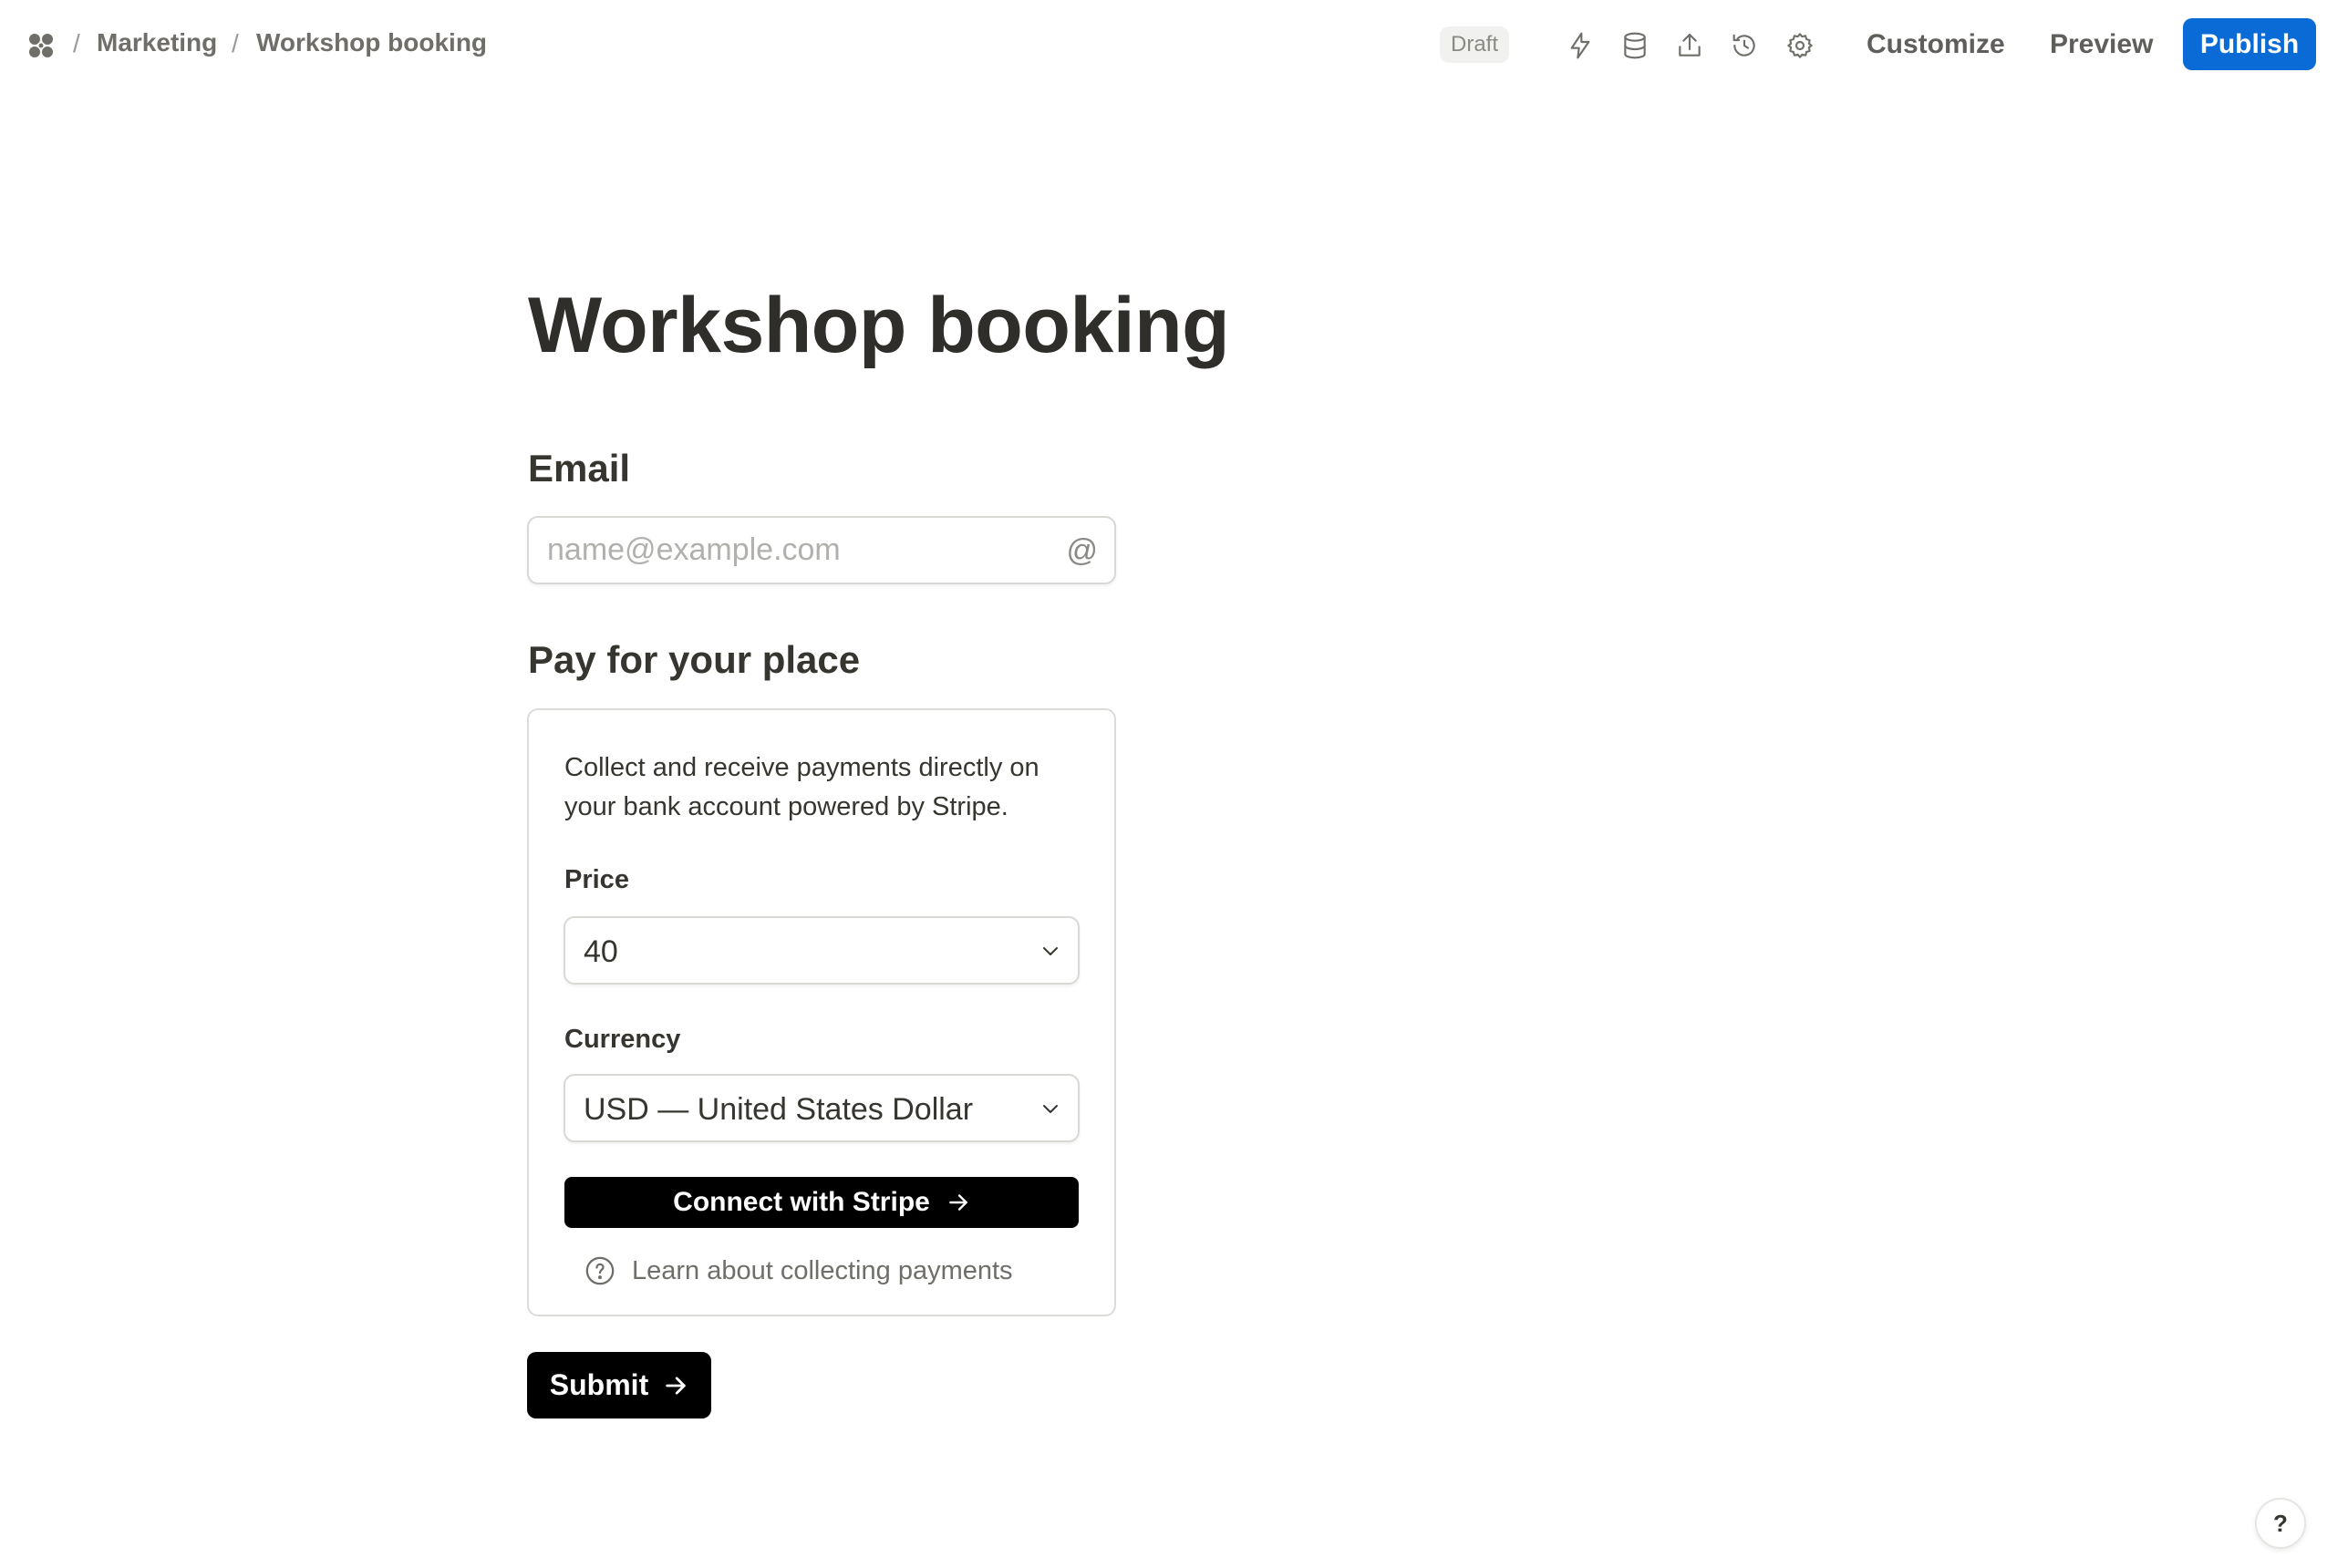 Image resolution: width=2327 pixels, height=1568 pixels. I want to click on customize-button: Customize, so click(1936, 44).